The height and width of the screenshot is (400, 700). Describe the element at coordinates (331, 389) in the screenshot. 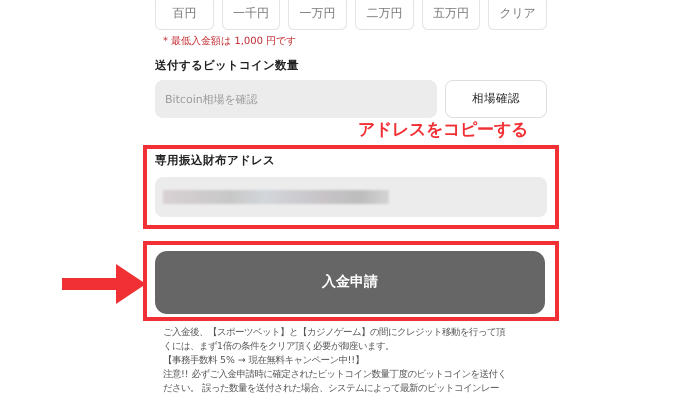

I see `note-line: ださい。 誤った数量を送付された場合、システムによって最新のビットコインレー` at that location.